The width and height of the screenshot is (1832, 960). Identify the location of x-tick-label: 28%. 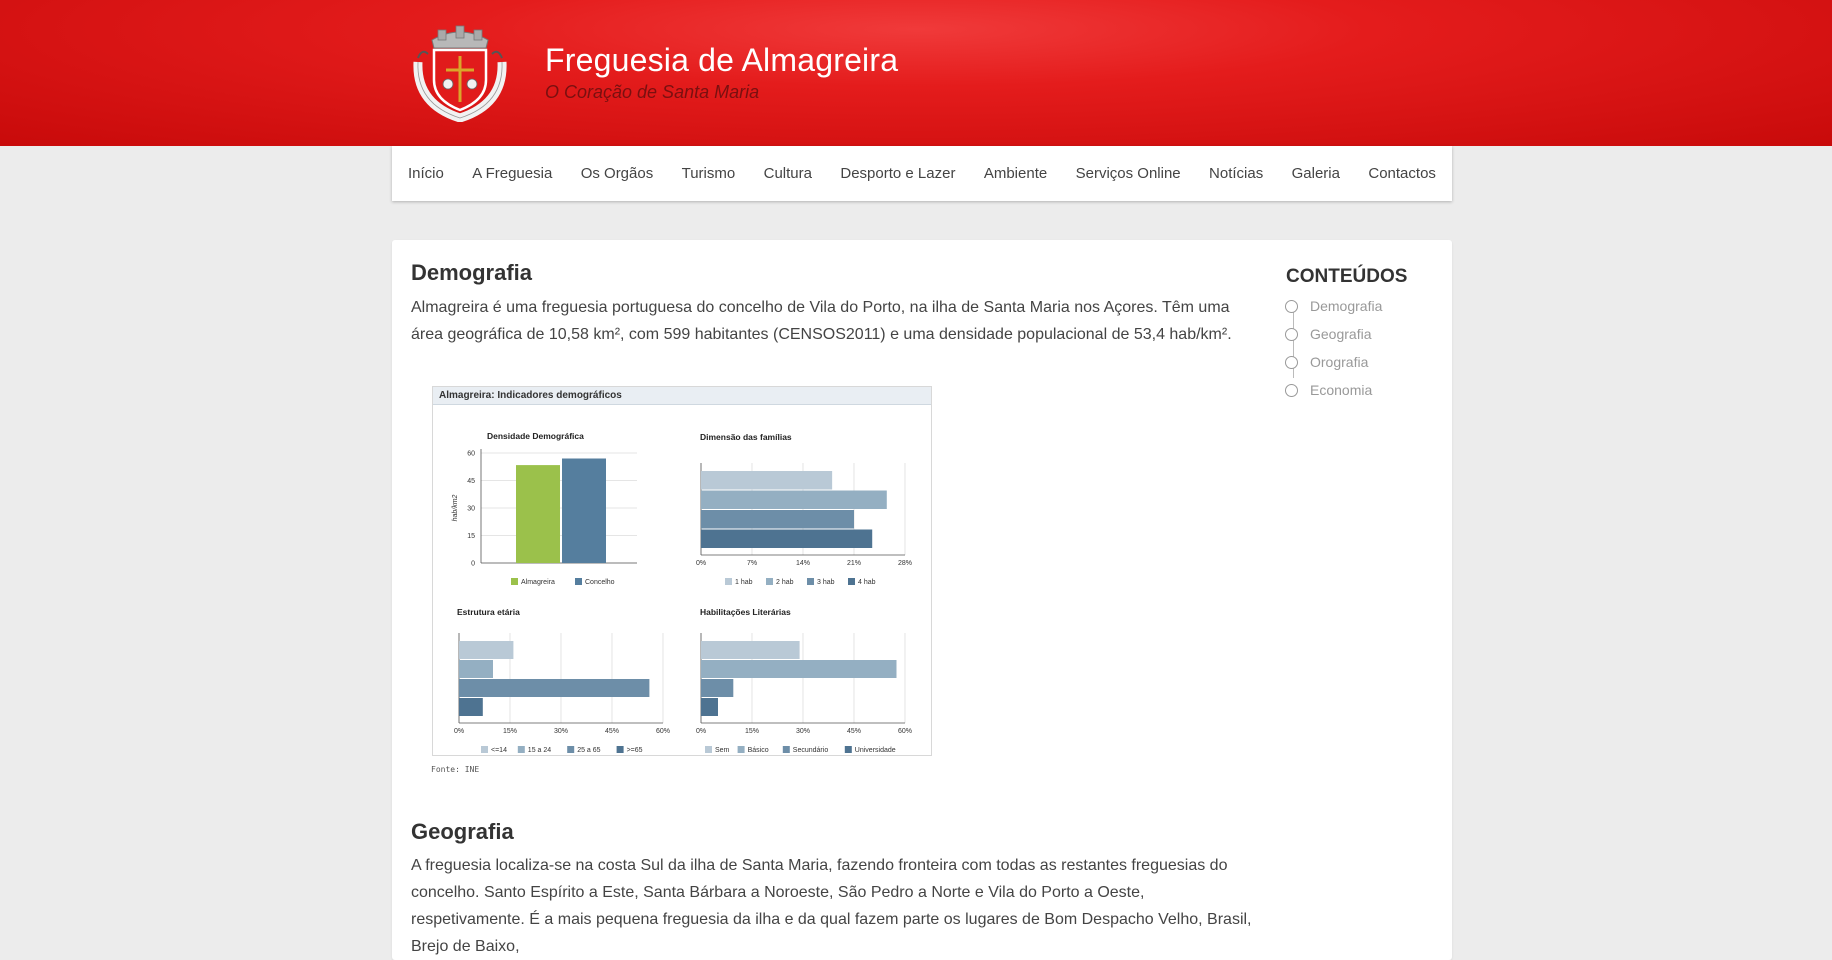
(905, 563).